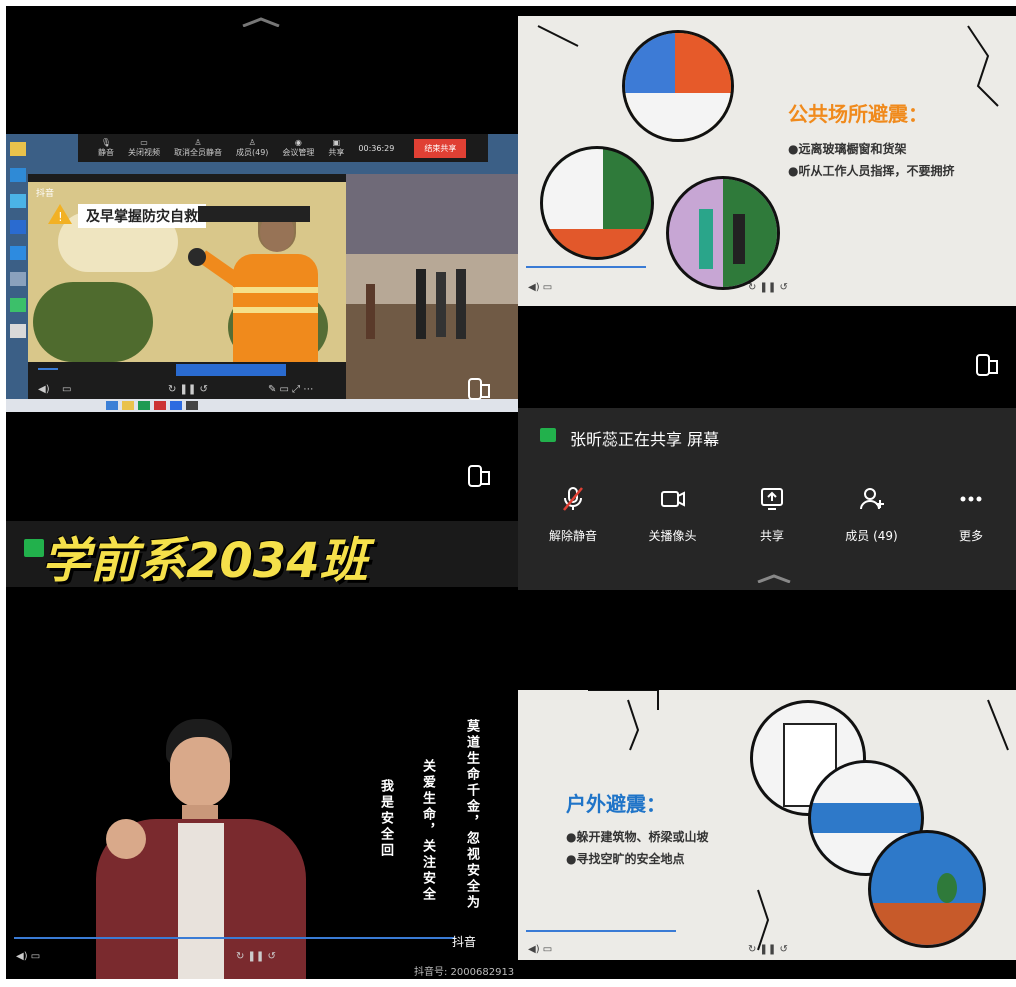 The width and height of the screenshot is (1016, 987). I want to click on meeting-timer: 00:36:29, so click(376, 148).